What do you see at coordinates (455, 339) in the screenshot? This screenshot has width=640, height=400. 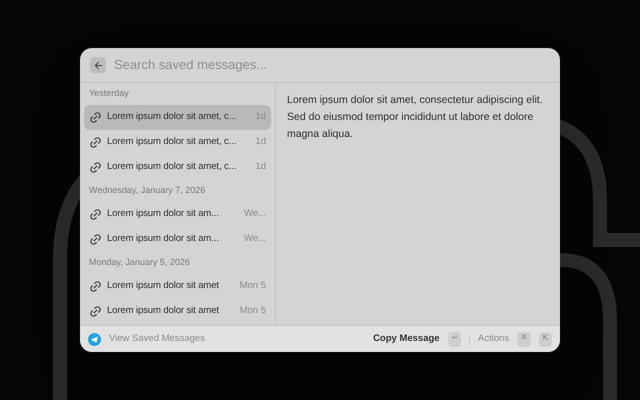 I see `return-key: ↩` at bounding box center [455, 339].